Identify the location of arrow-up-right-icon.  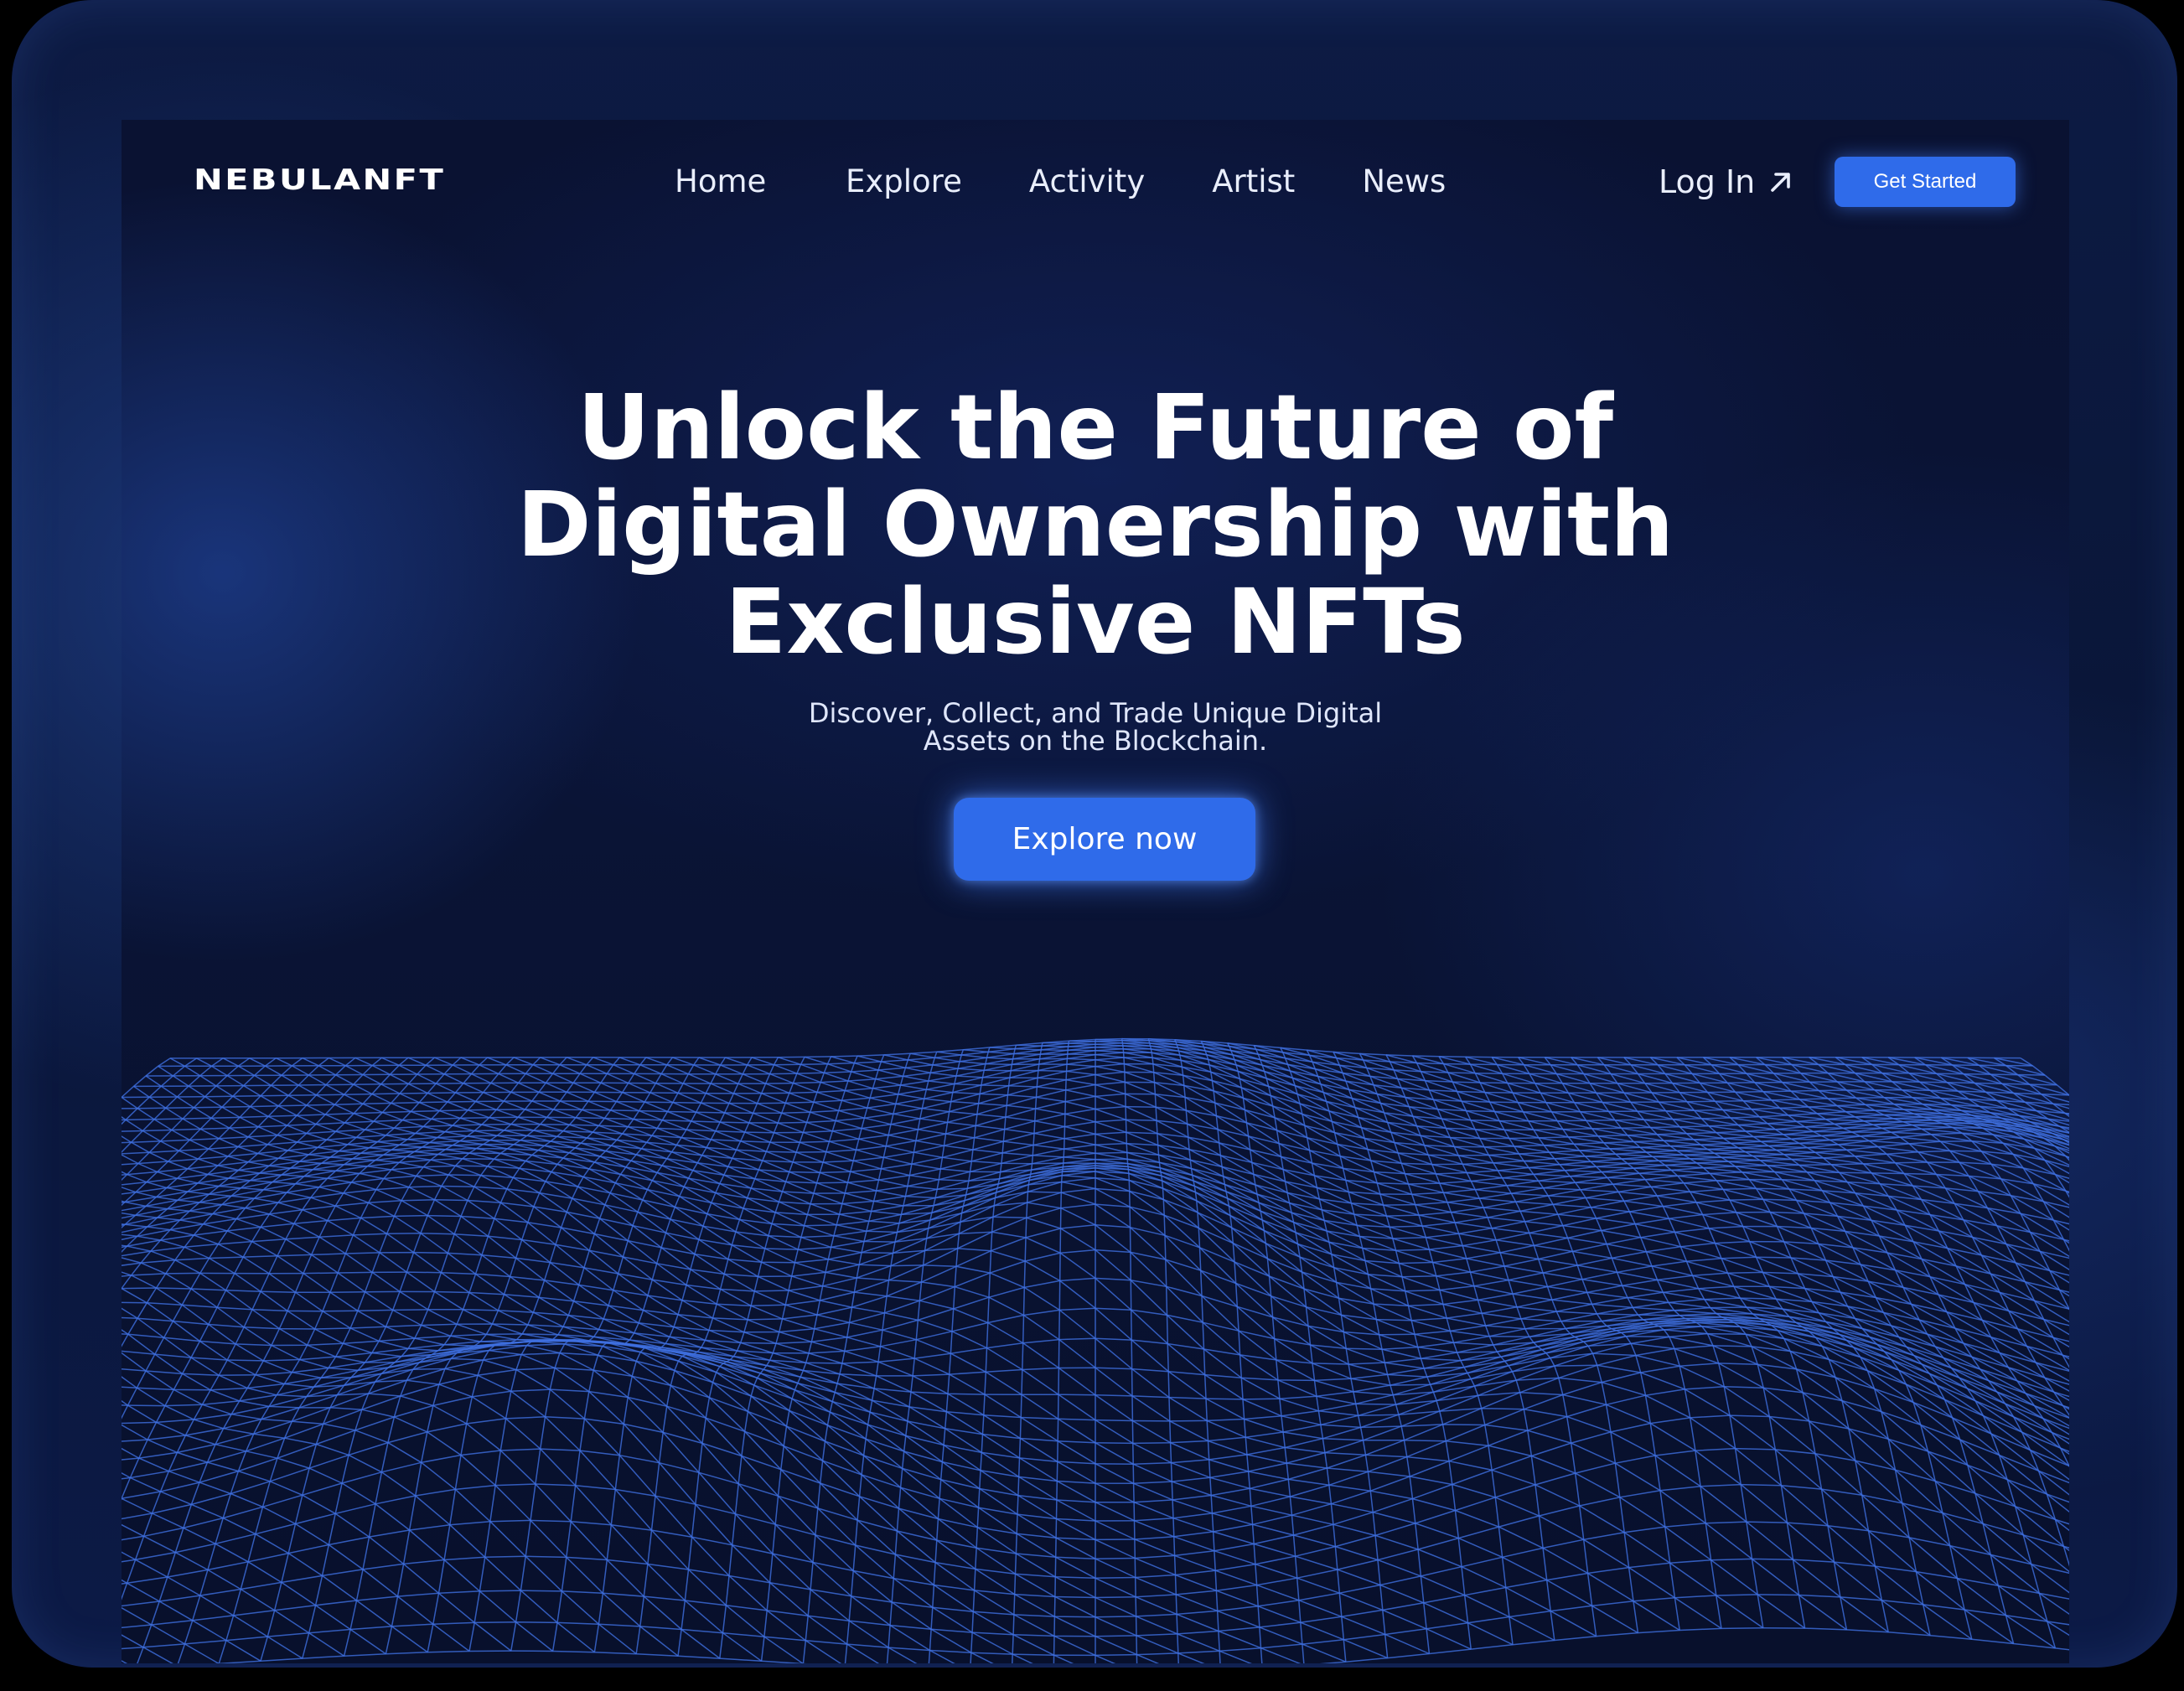
(1781, 182).